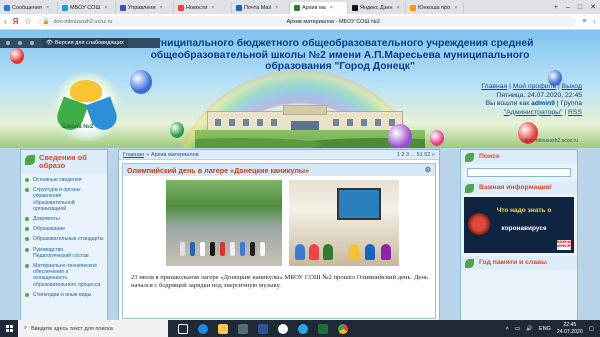  I want to click on corona-badge: ВАЖНАЯ ИНФОРМАЦИЯ, so click(565, 245).